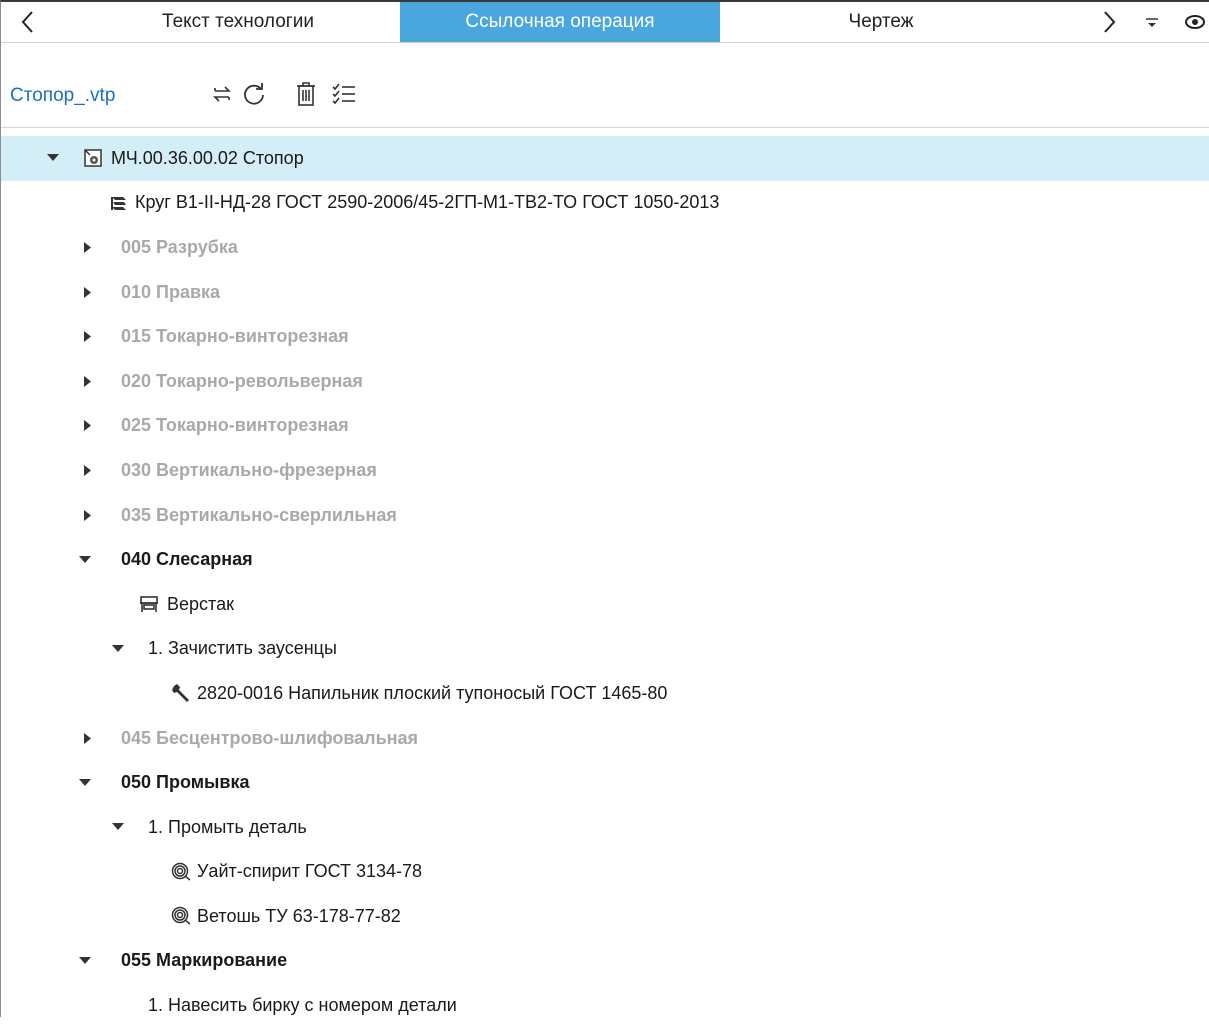 This screenshot has width=1209, height=1028. What do you see at coordinates (185, 782) in the screenshot?
I see `operation-label: 050 Промывка` at bounding box center [185, 782].